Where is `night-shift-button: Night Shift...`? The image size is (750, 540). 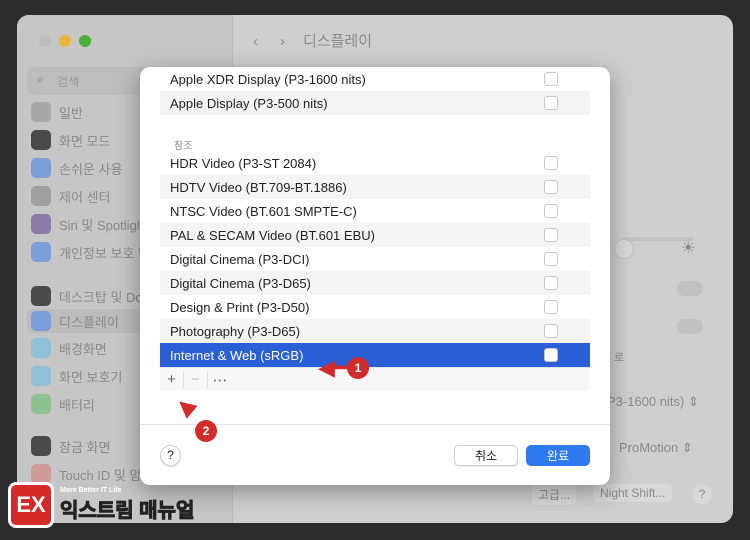
night-shift-button: Night Shift... is located at coordinates (633, 493).